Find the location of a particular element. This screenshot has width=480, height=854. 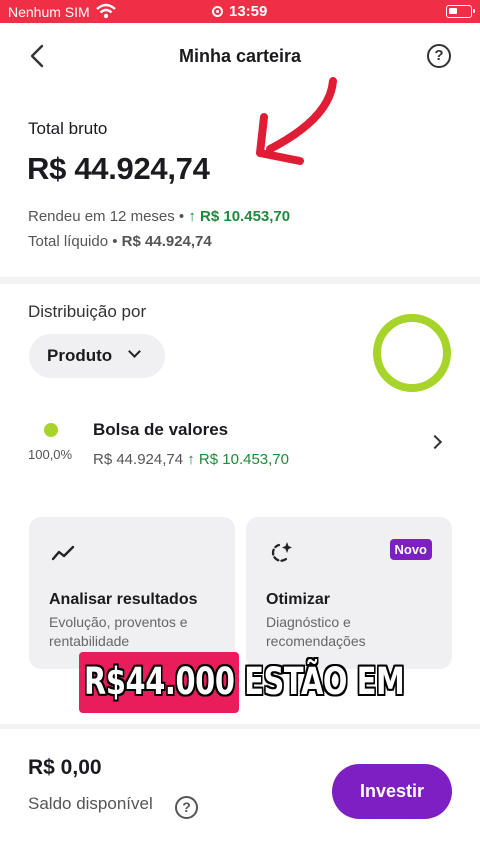

feature-description: Diagnóstico e recomendações is located at coordinates (316, 631).